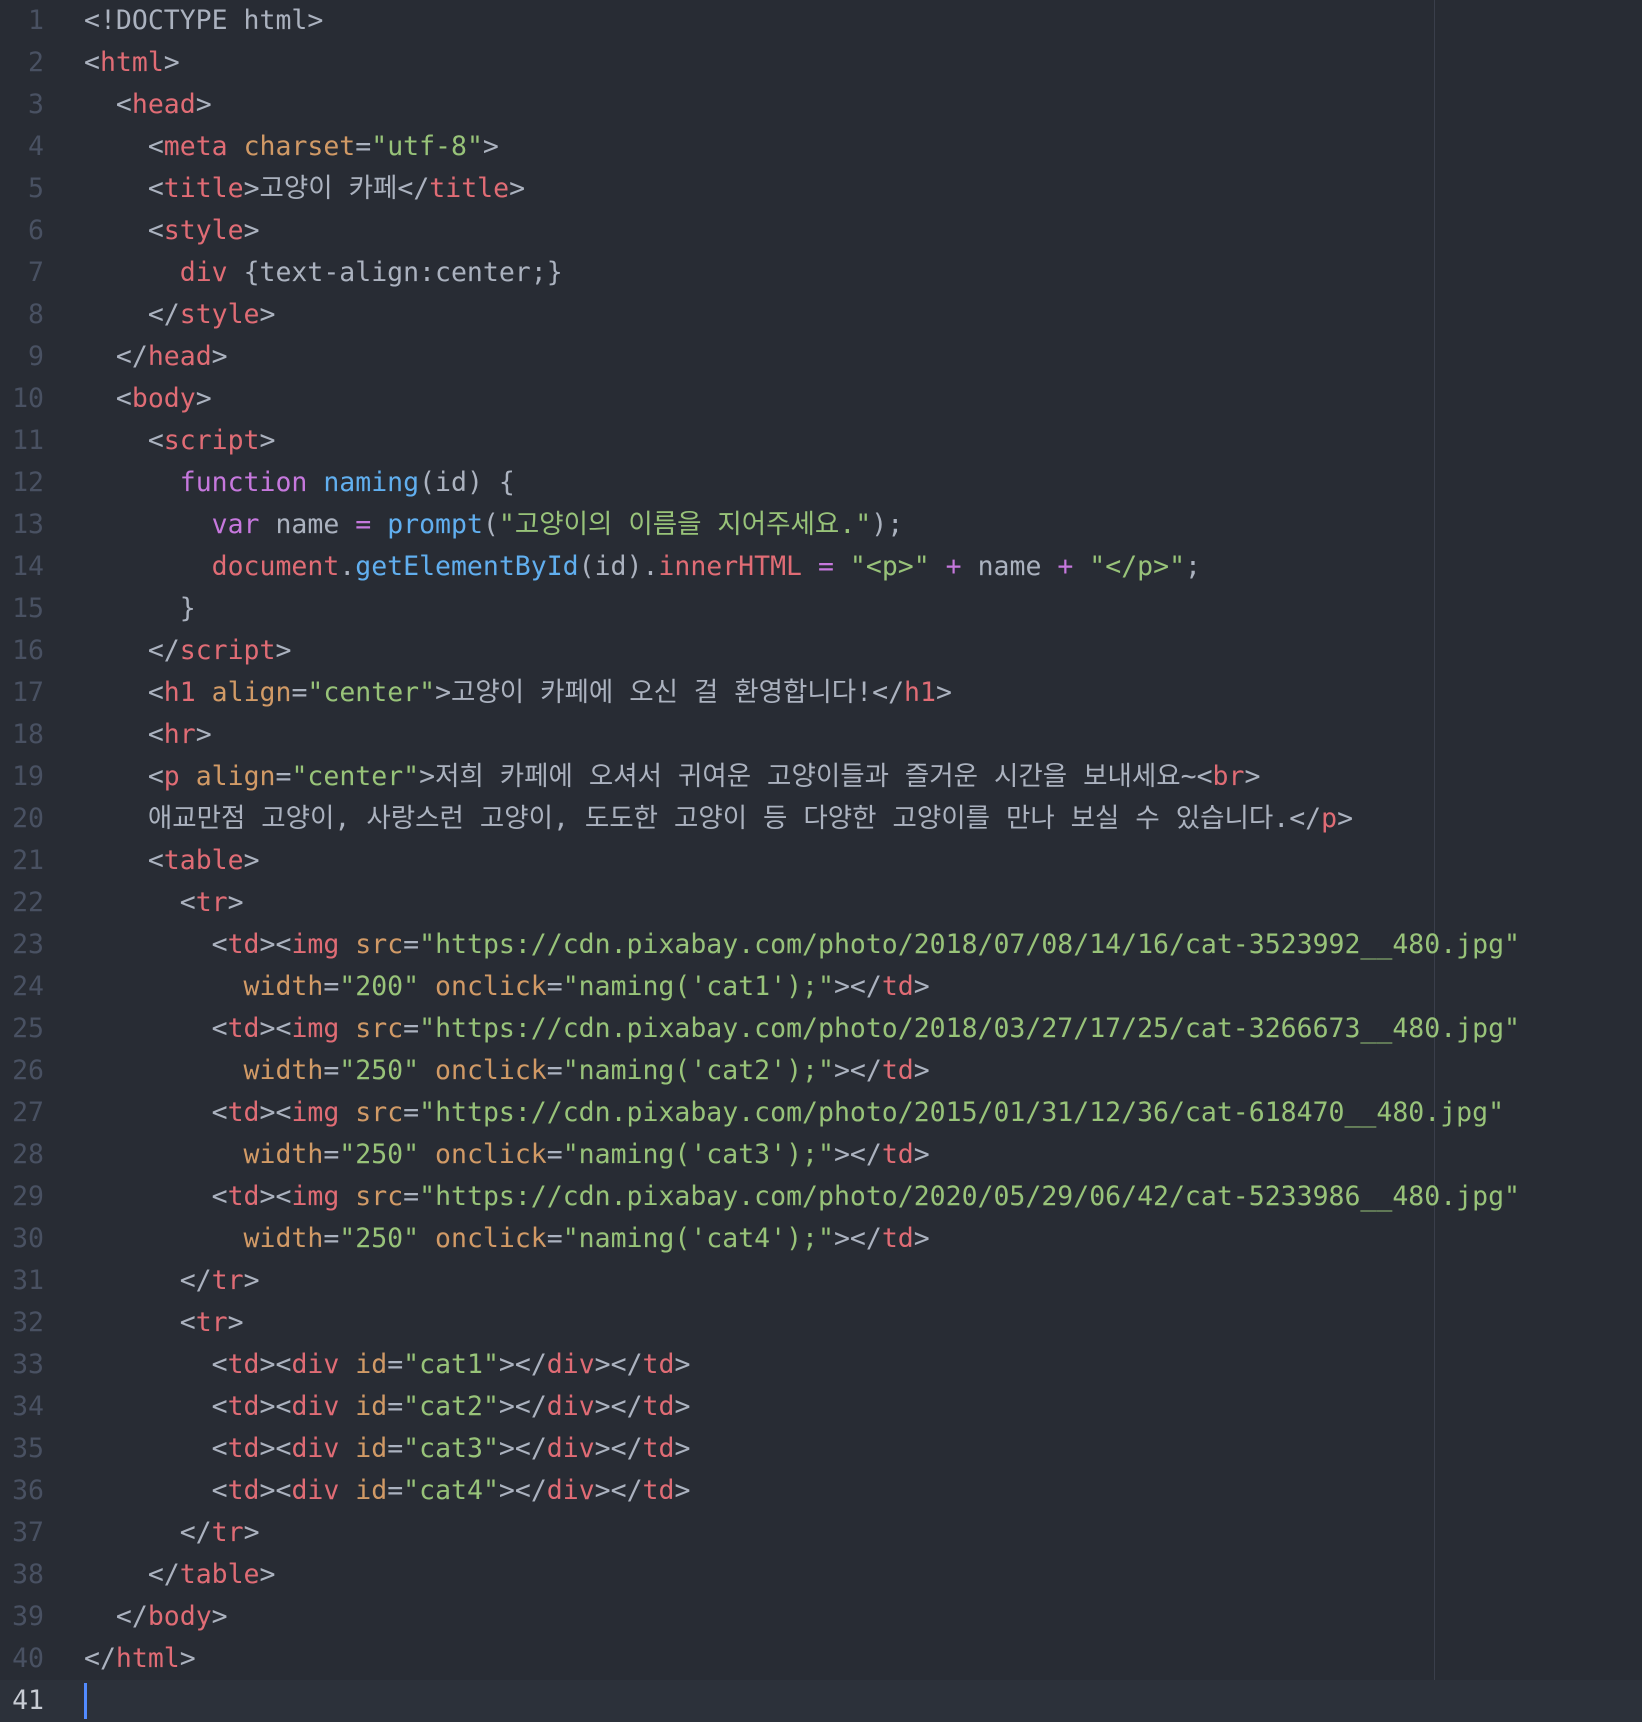 Image resolution: width=1642 pixels, height=1722 pixels. I want to click on code-line: 39 </body>, so click(821, 1617).